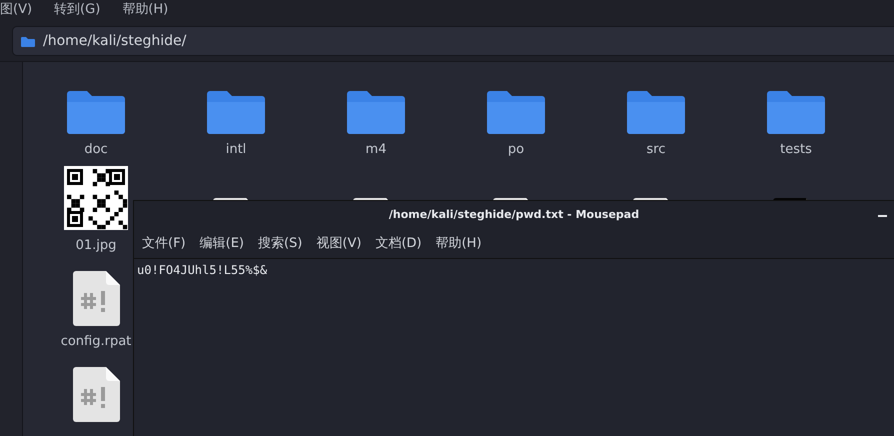 The width and height of the screenshot is (894, 436). What do you see at coordinates (96, 246) in the screenshot?
I see `file-name: 01.jpg` at bounding box center [96, 246].